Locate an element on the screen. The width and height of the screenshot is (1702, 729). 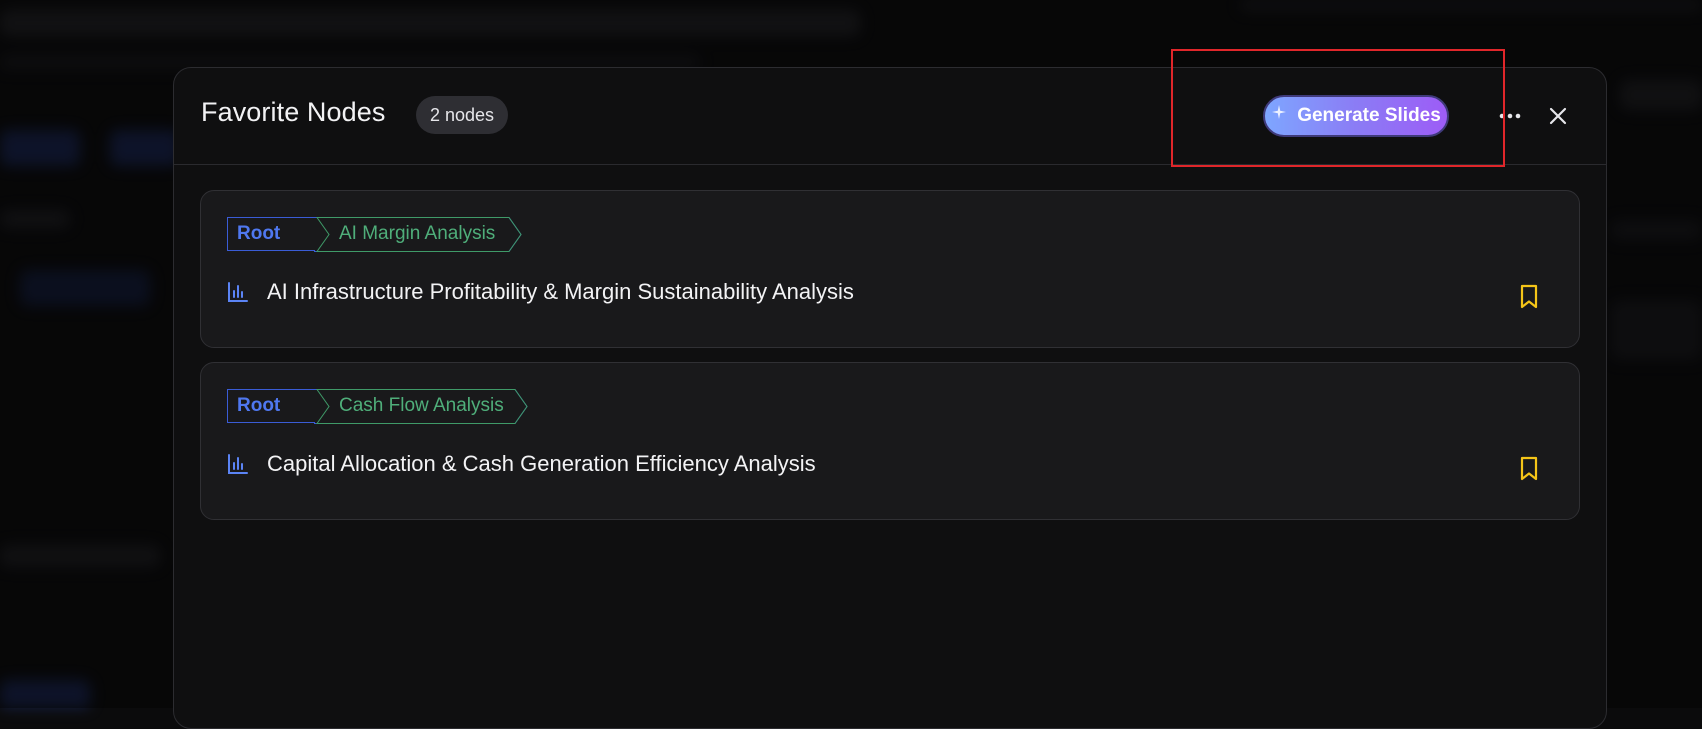
breadcrumb-parent: AI Margin Analysis is located at coordinates (418, 234).